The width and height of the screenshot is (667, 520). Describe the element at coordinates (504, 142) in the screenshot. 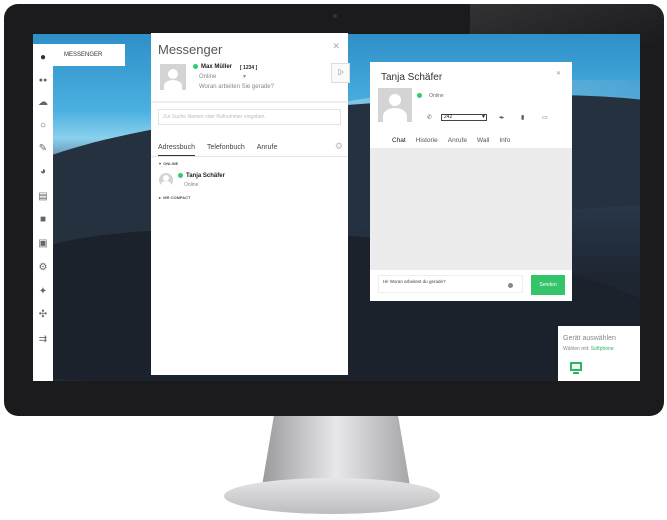

I see `tab-info: Info` at that location.